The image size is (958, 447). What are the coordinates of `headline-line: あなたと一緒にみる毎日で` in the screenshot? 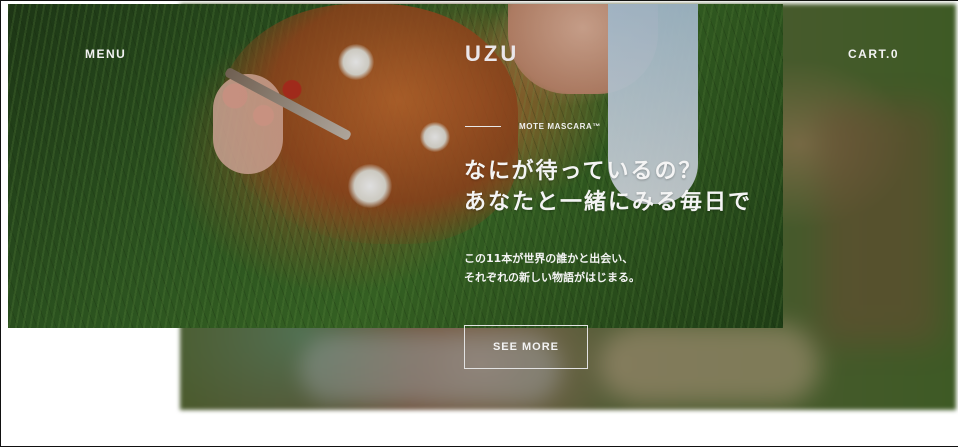 It's located at (608, 202).